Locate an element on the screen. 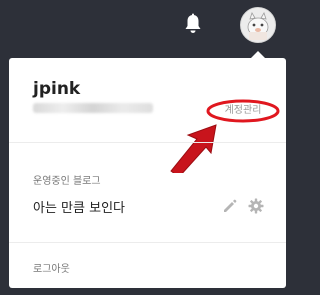 This screenshot has width=320, height=295. blog-list-item: 아는 만큼 보인다 is located at coordinates (147, 206).